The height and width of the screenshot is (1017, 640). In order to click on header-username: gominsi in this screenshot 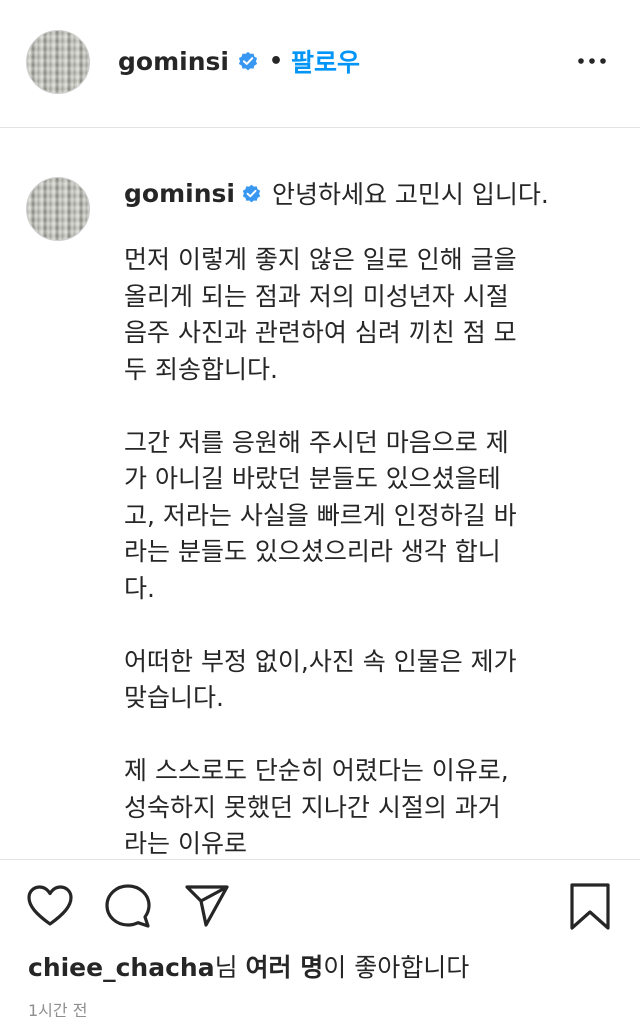, I will do `click(173, 61)`.